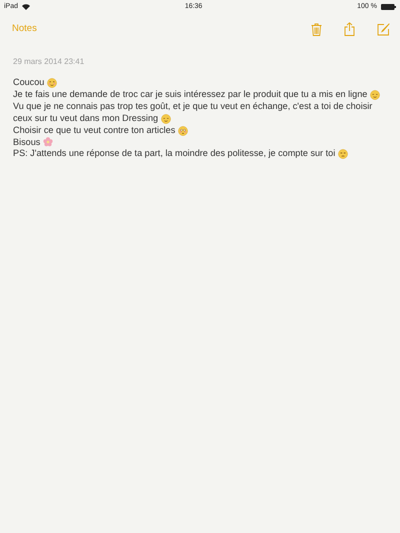 This screenshot has height=533, width=400. Describe the element at coordinates (174, 154) in the screenshot. I see `note-line: PS: J'attends une réponse de ta part, la moindre des politesse, je compte sur toi` at that location.